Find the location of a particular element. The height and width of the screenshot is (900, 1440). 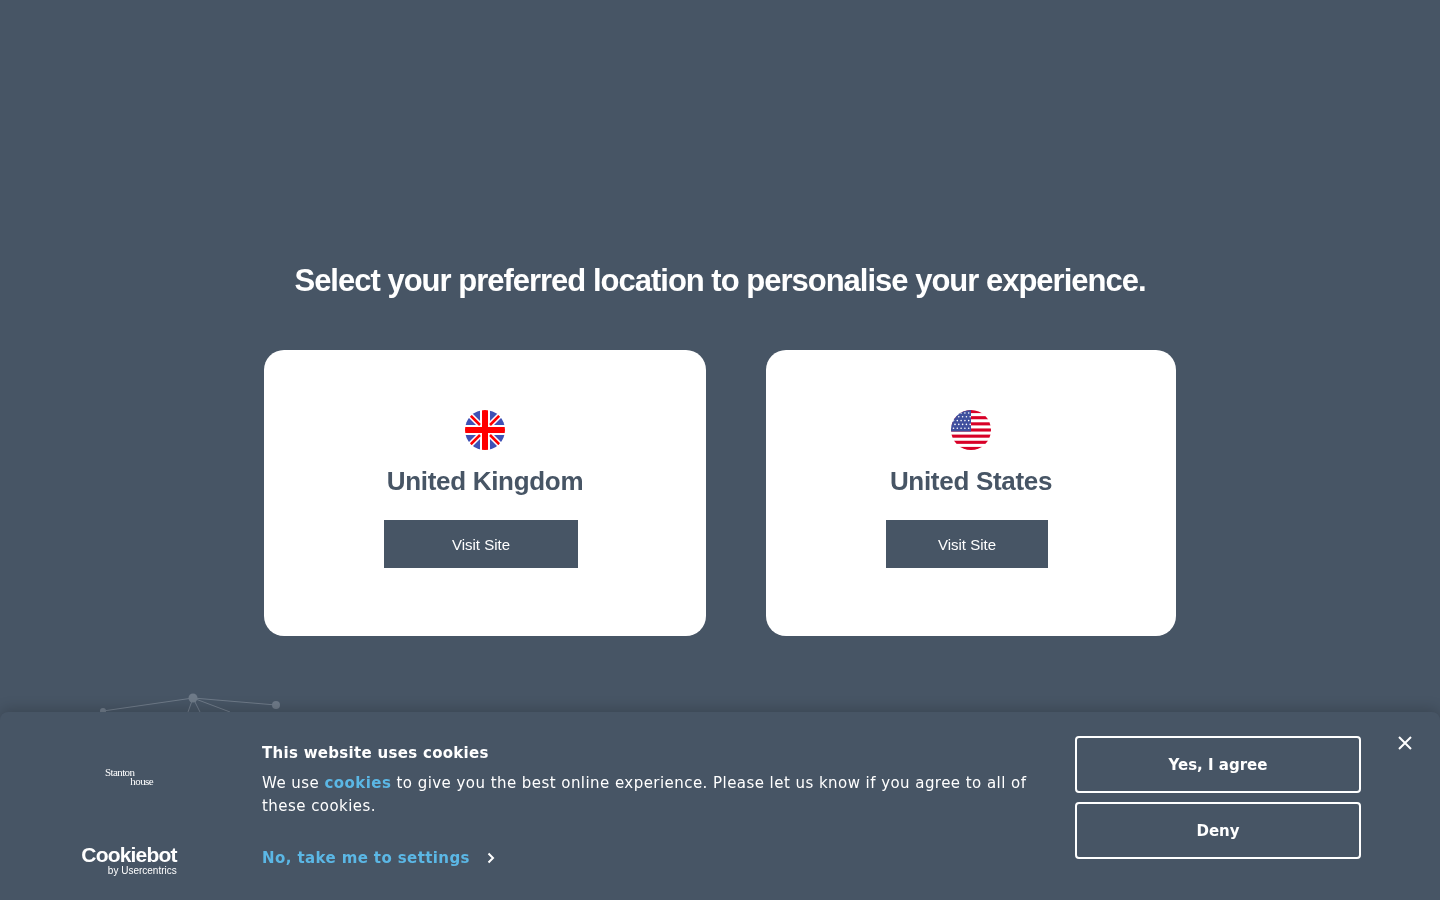

us-flag-icon is located at coordinates (971, 430).